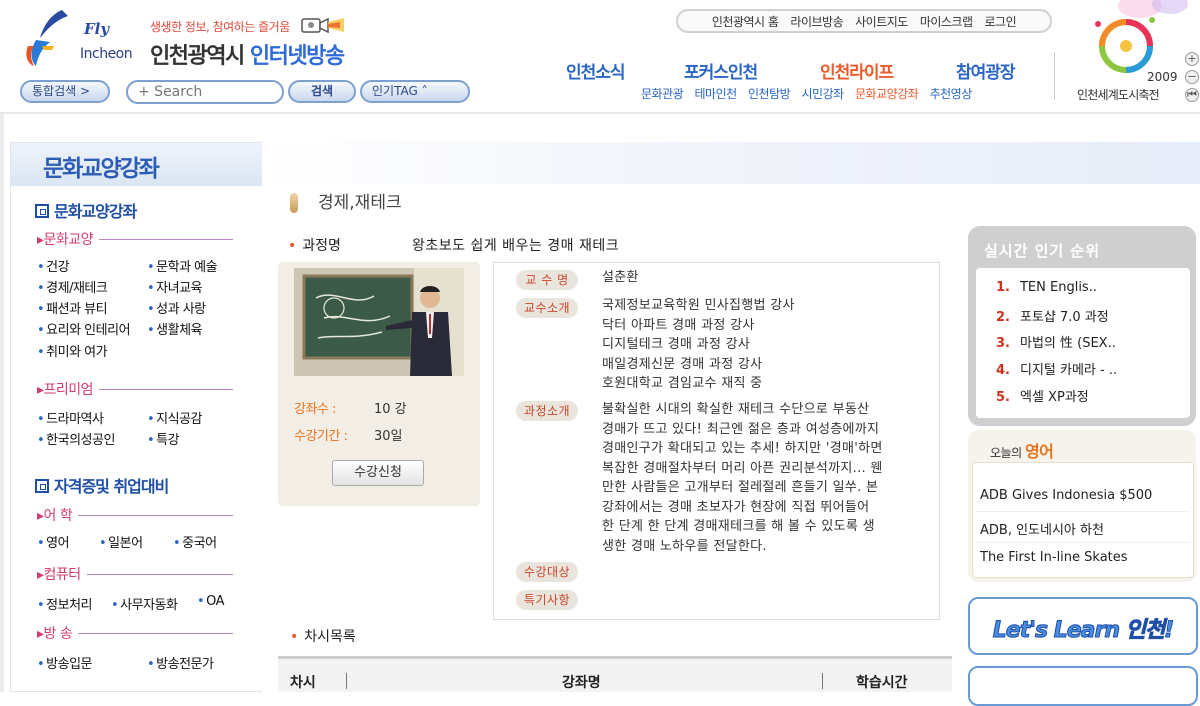  Describe the element at coordinates (360, 203) in the screenshot. I see `page-title: 경제,재테크` at that location.